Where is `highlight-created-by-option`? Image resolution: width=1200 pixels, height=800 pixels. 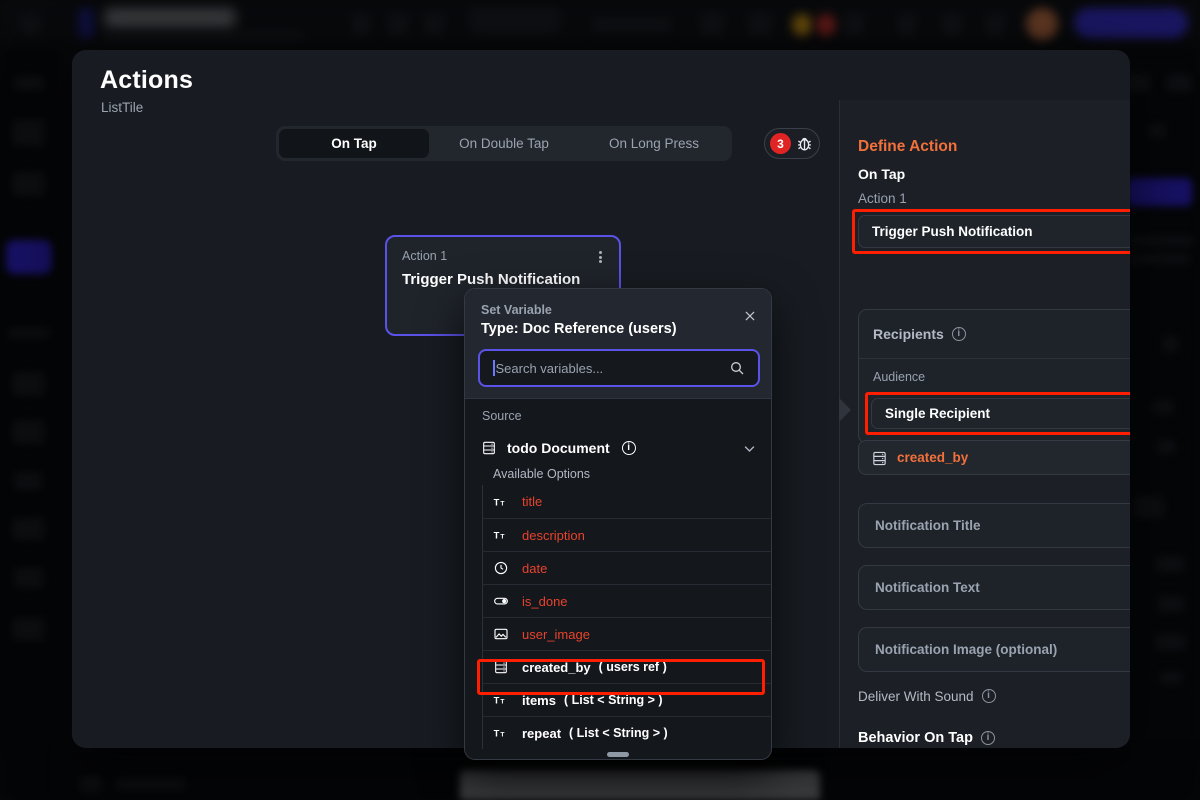
highlight-created-by-option is located at coordinates (621, 677).